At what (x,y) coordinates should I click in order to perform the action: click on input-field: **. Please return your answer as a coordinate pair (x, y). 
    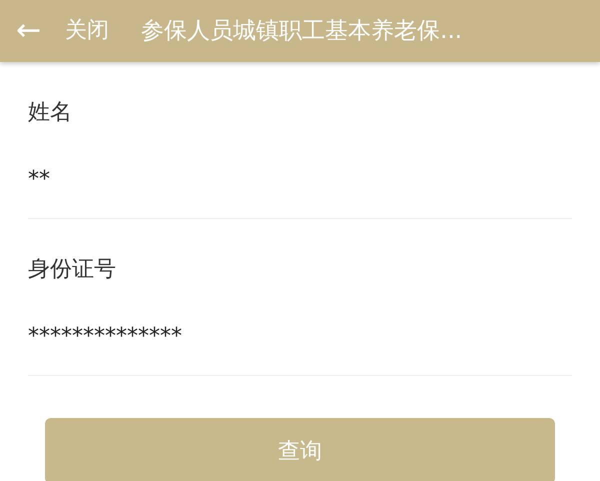
    Looking at the image, I should click on (300, 179).